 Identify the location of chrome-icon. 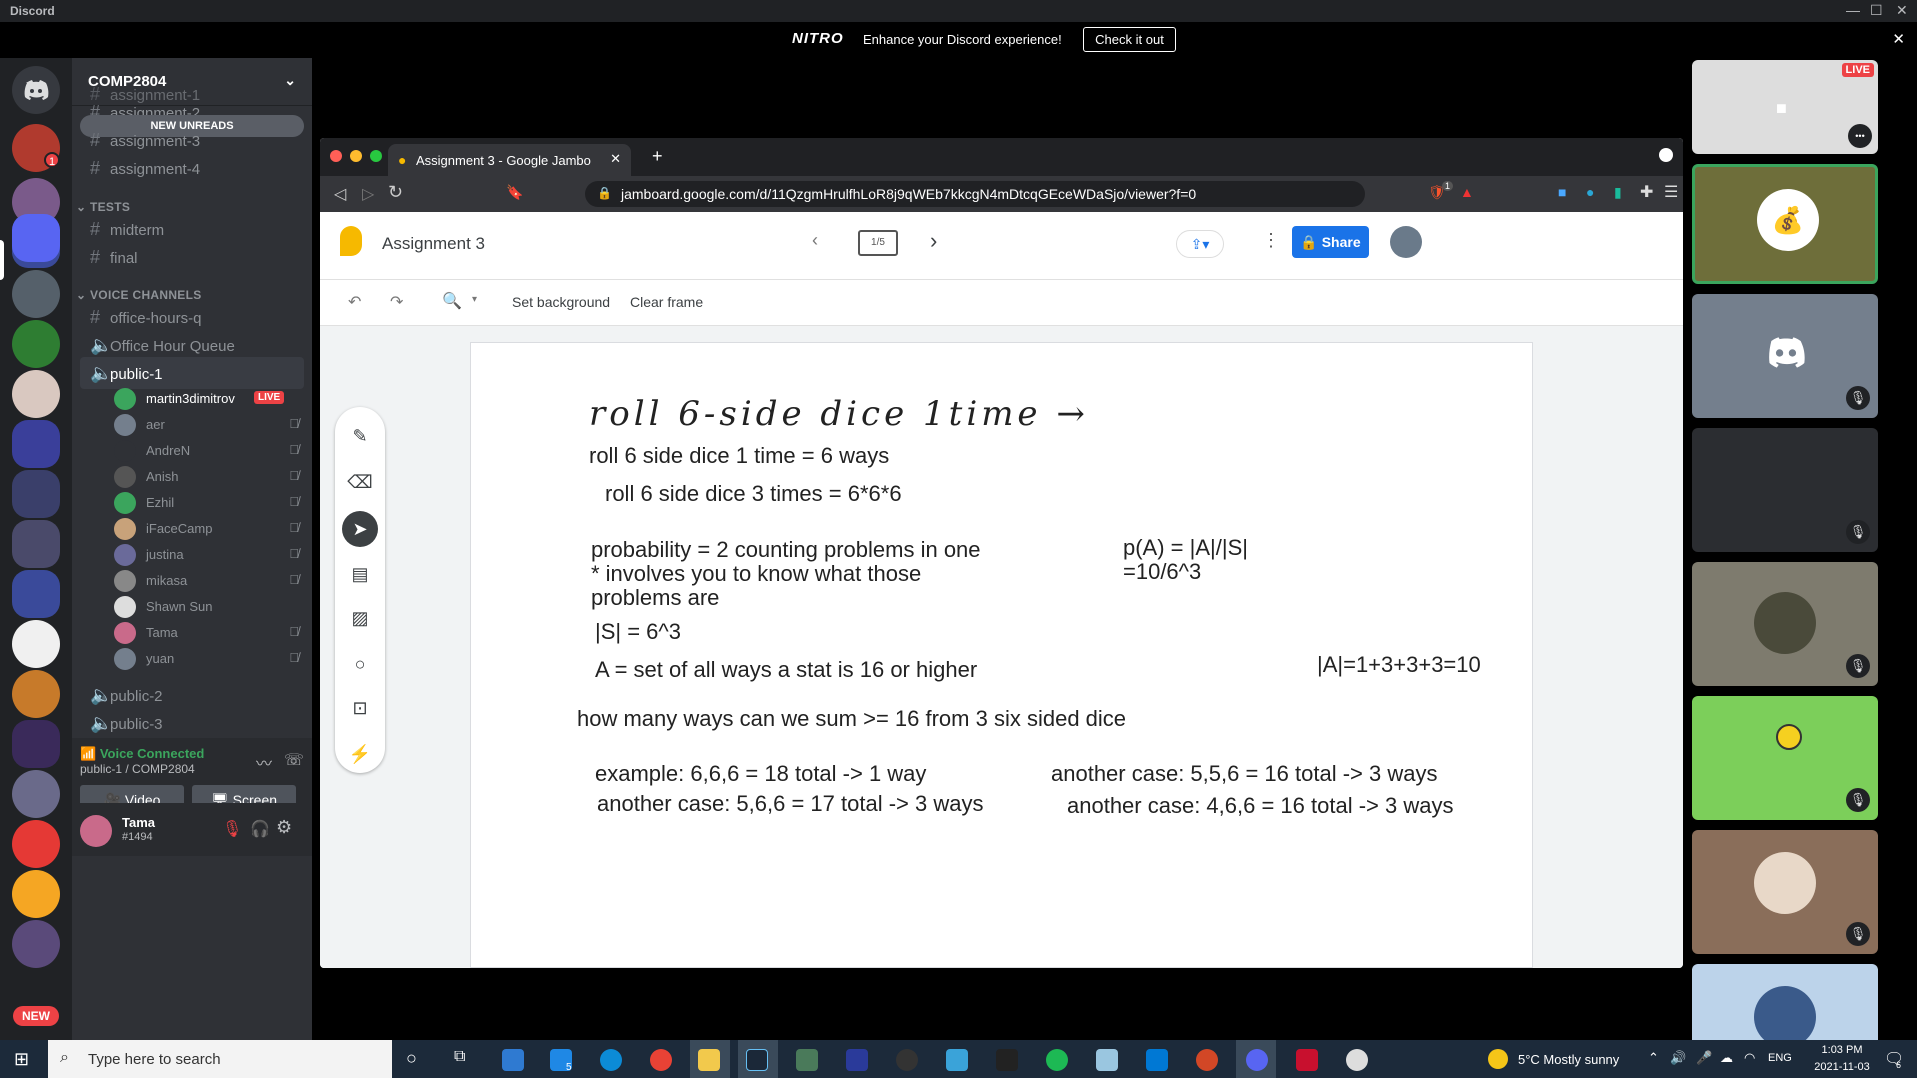
(661, 1060).